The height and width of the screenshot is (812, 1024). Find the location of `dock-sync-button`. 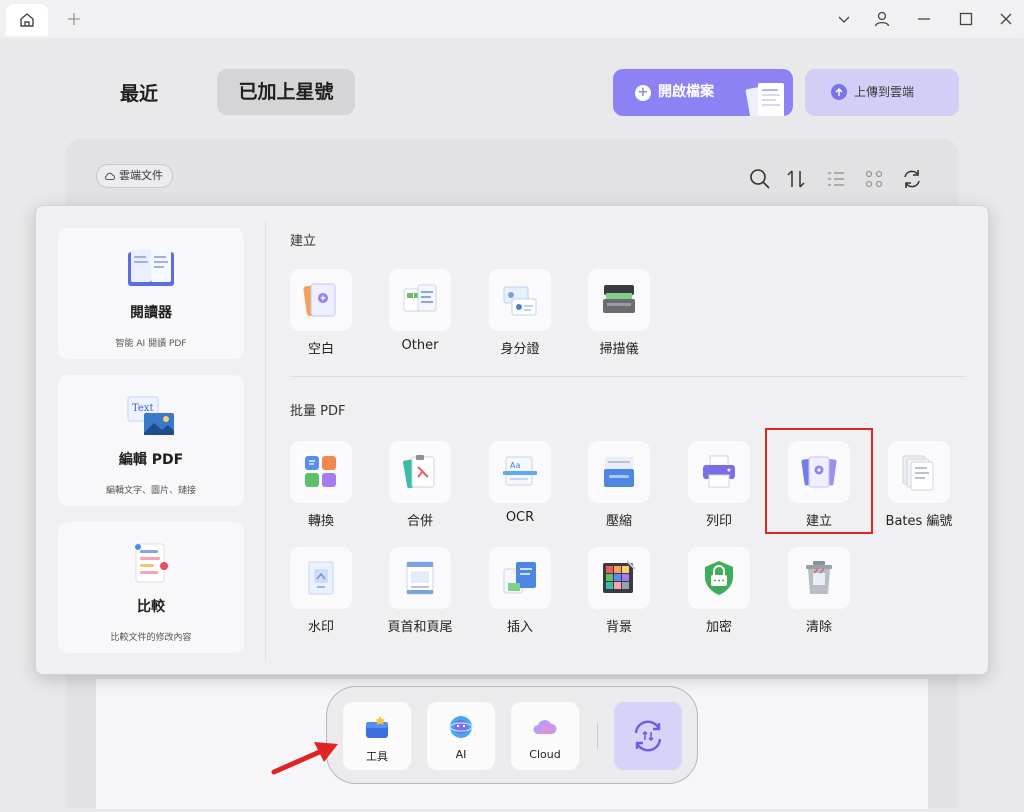

dock-sync-button is located at coordinates (648, 736).